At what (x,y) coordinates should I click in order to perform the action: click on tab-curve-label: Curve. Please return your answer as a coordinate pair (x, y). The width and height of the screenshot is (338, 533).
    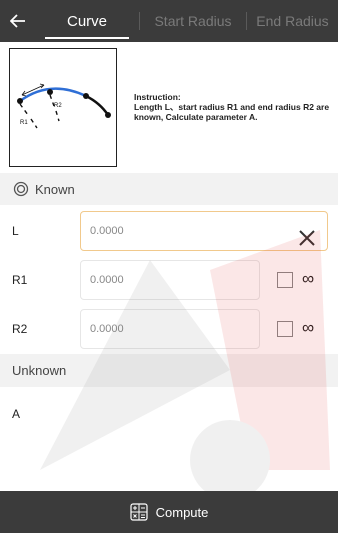
    Looking at the image, I should click on (86, 21).